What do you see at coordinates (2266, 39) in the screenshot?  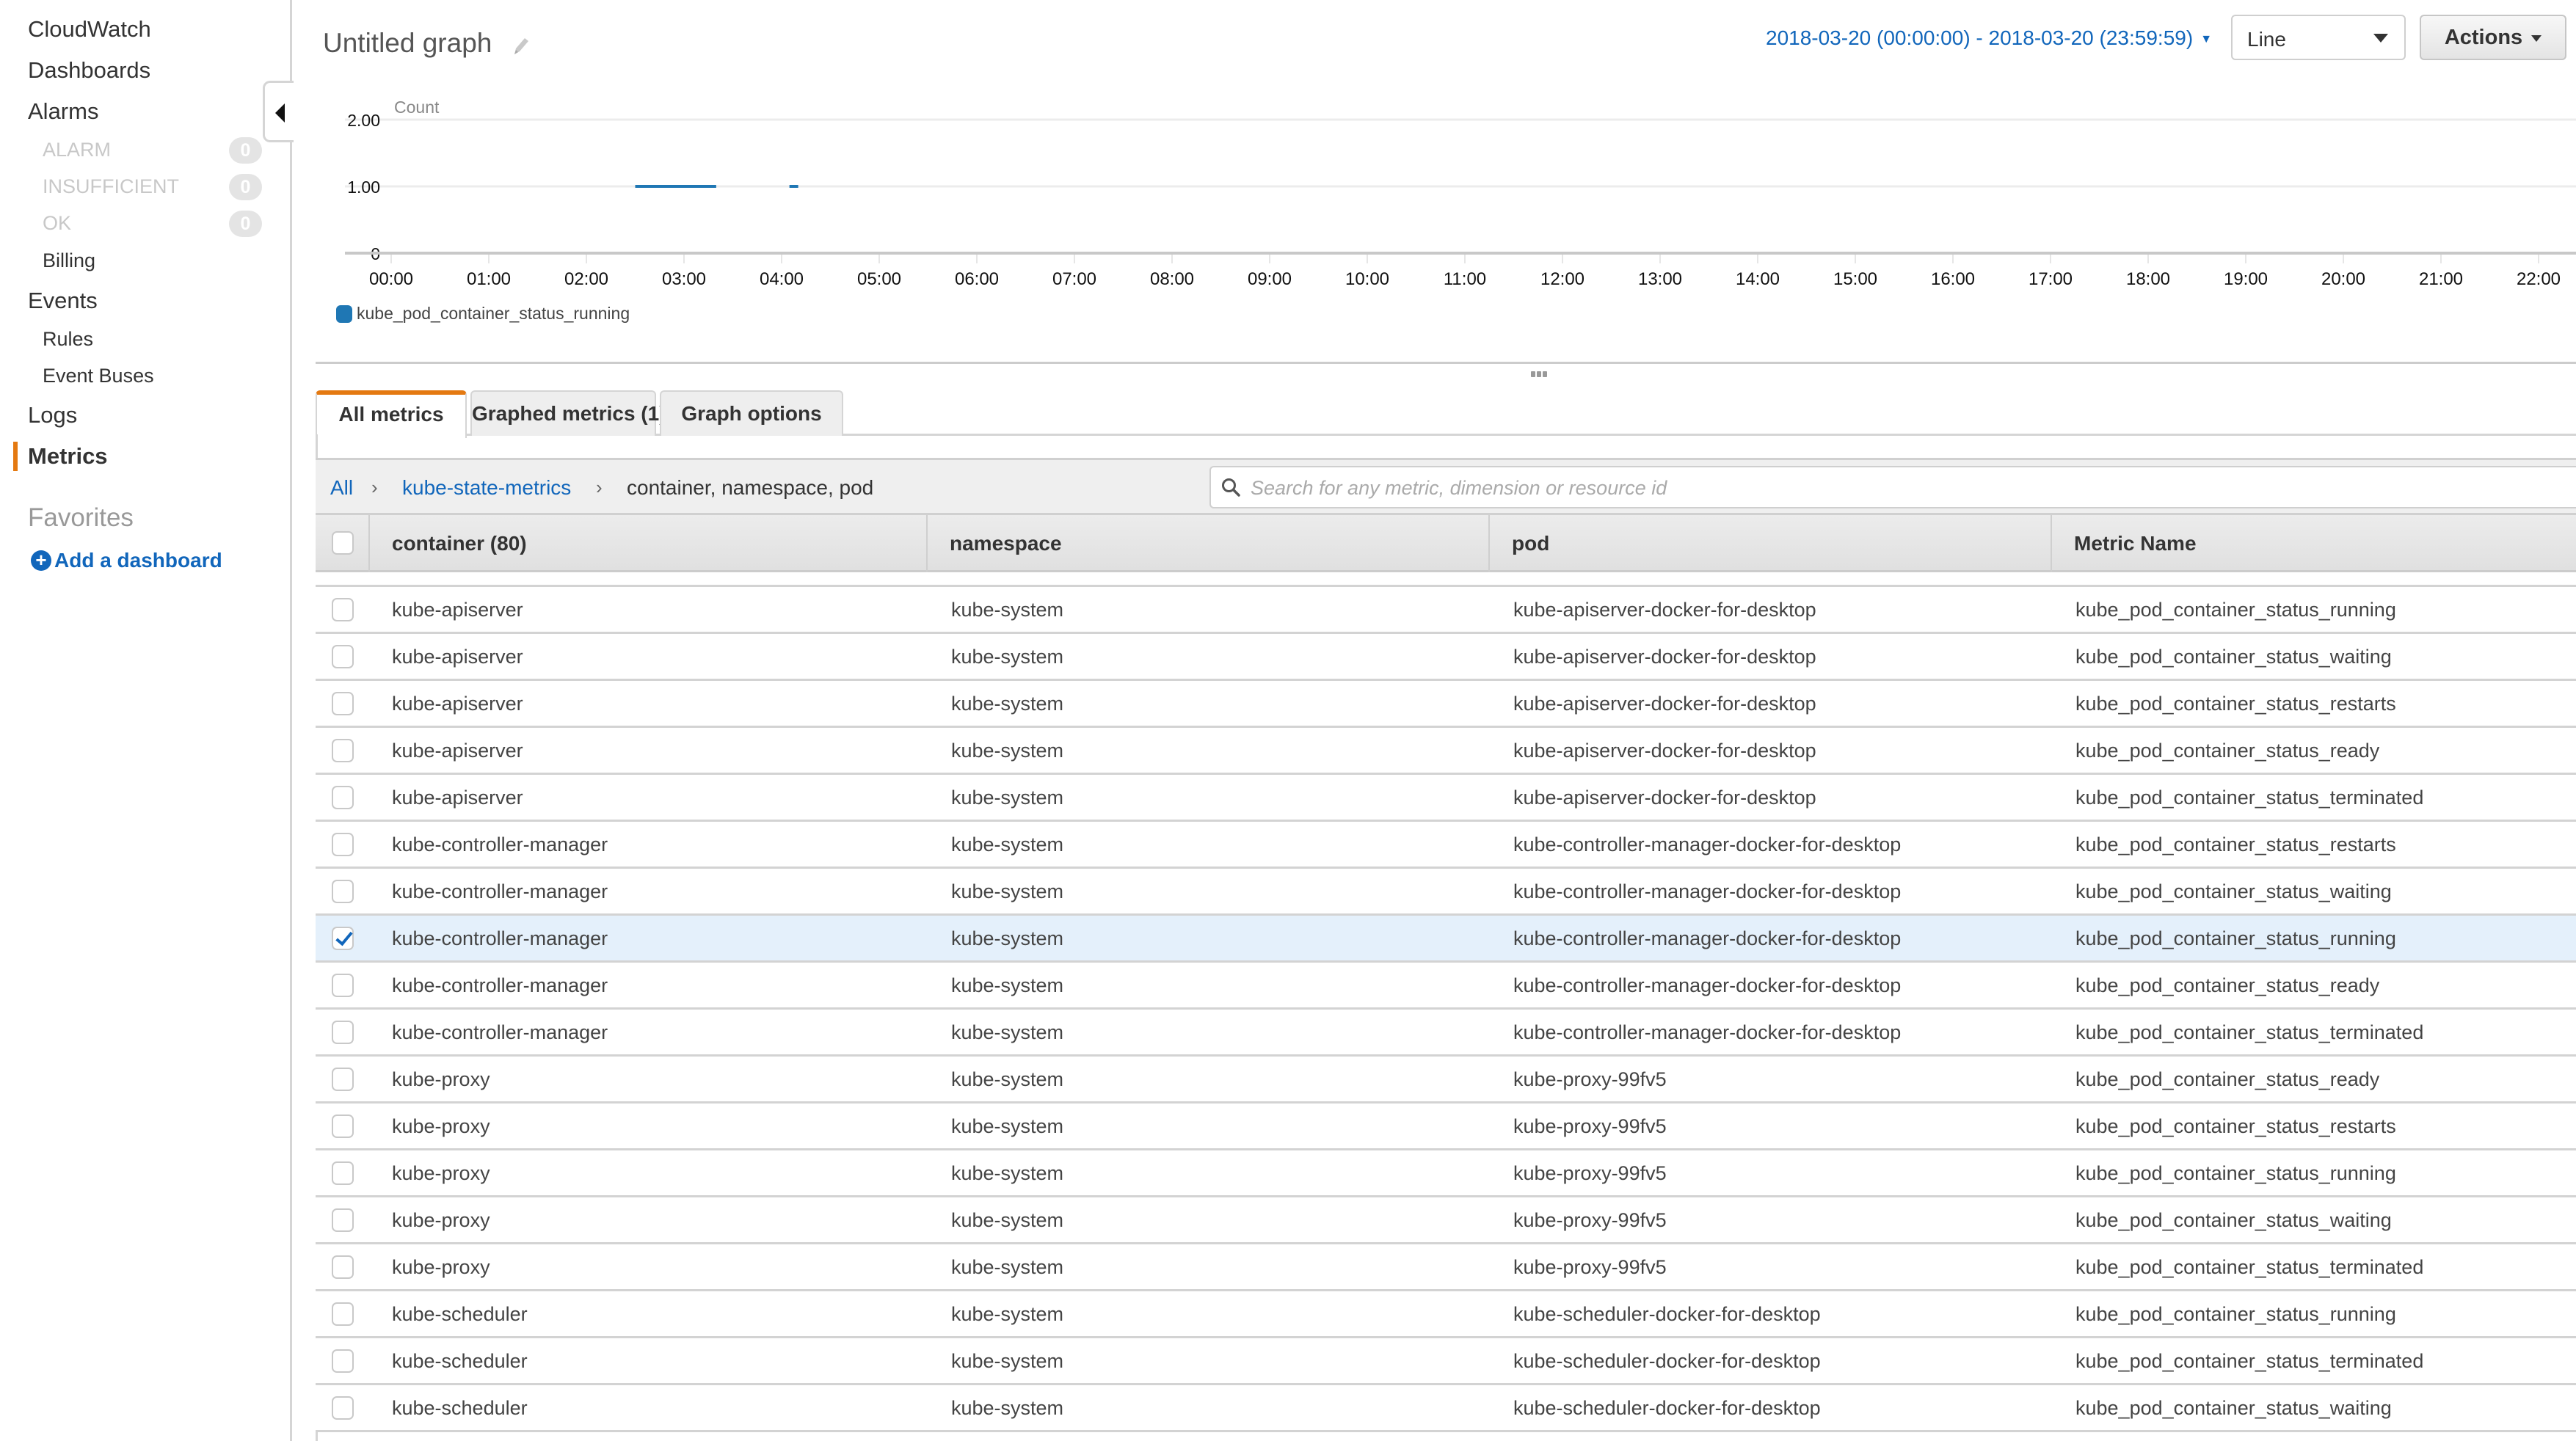 I see `chart-type-value: Line` at bounding box center [2266, 39].